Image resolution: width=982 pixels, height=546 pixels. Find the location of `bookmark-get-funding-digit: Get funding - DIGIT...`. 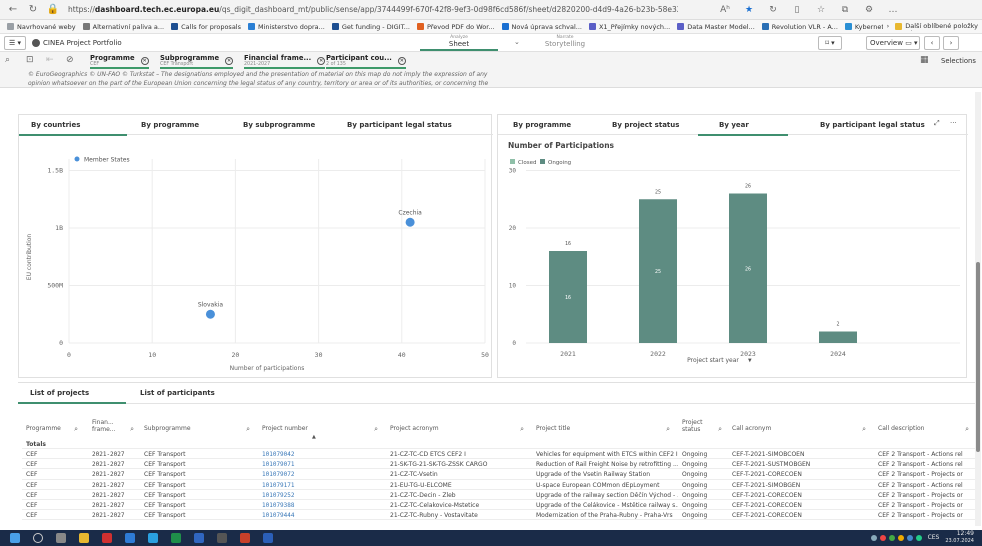

bookmark-get-funding-digit: Get funding - DIGIT... is located at coordinates (370, 27).